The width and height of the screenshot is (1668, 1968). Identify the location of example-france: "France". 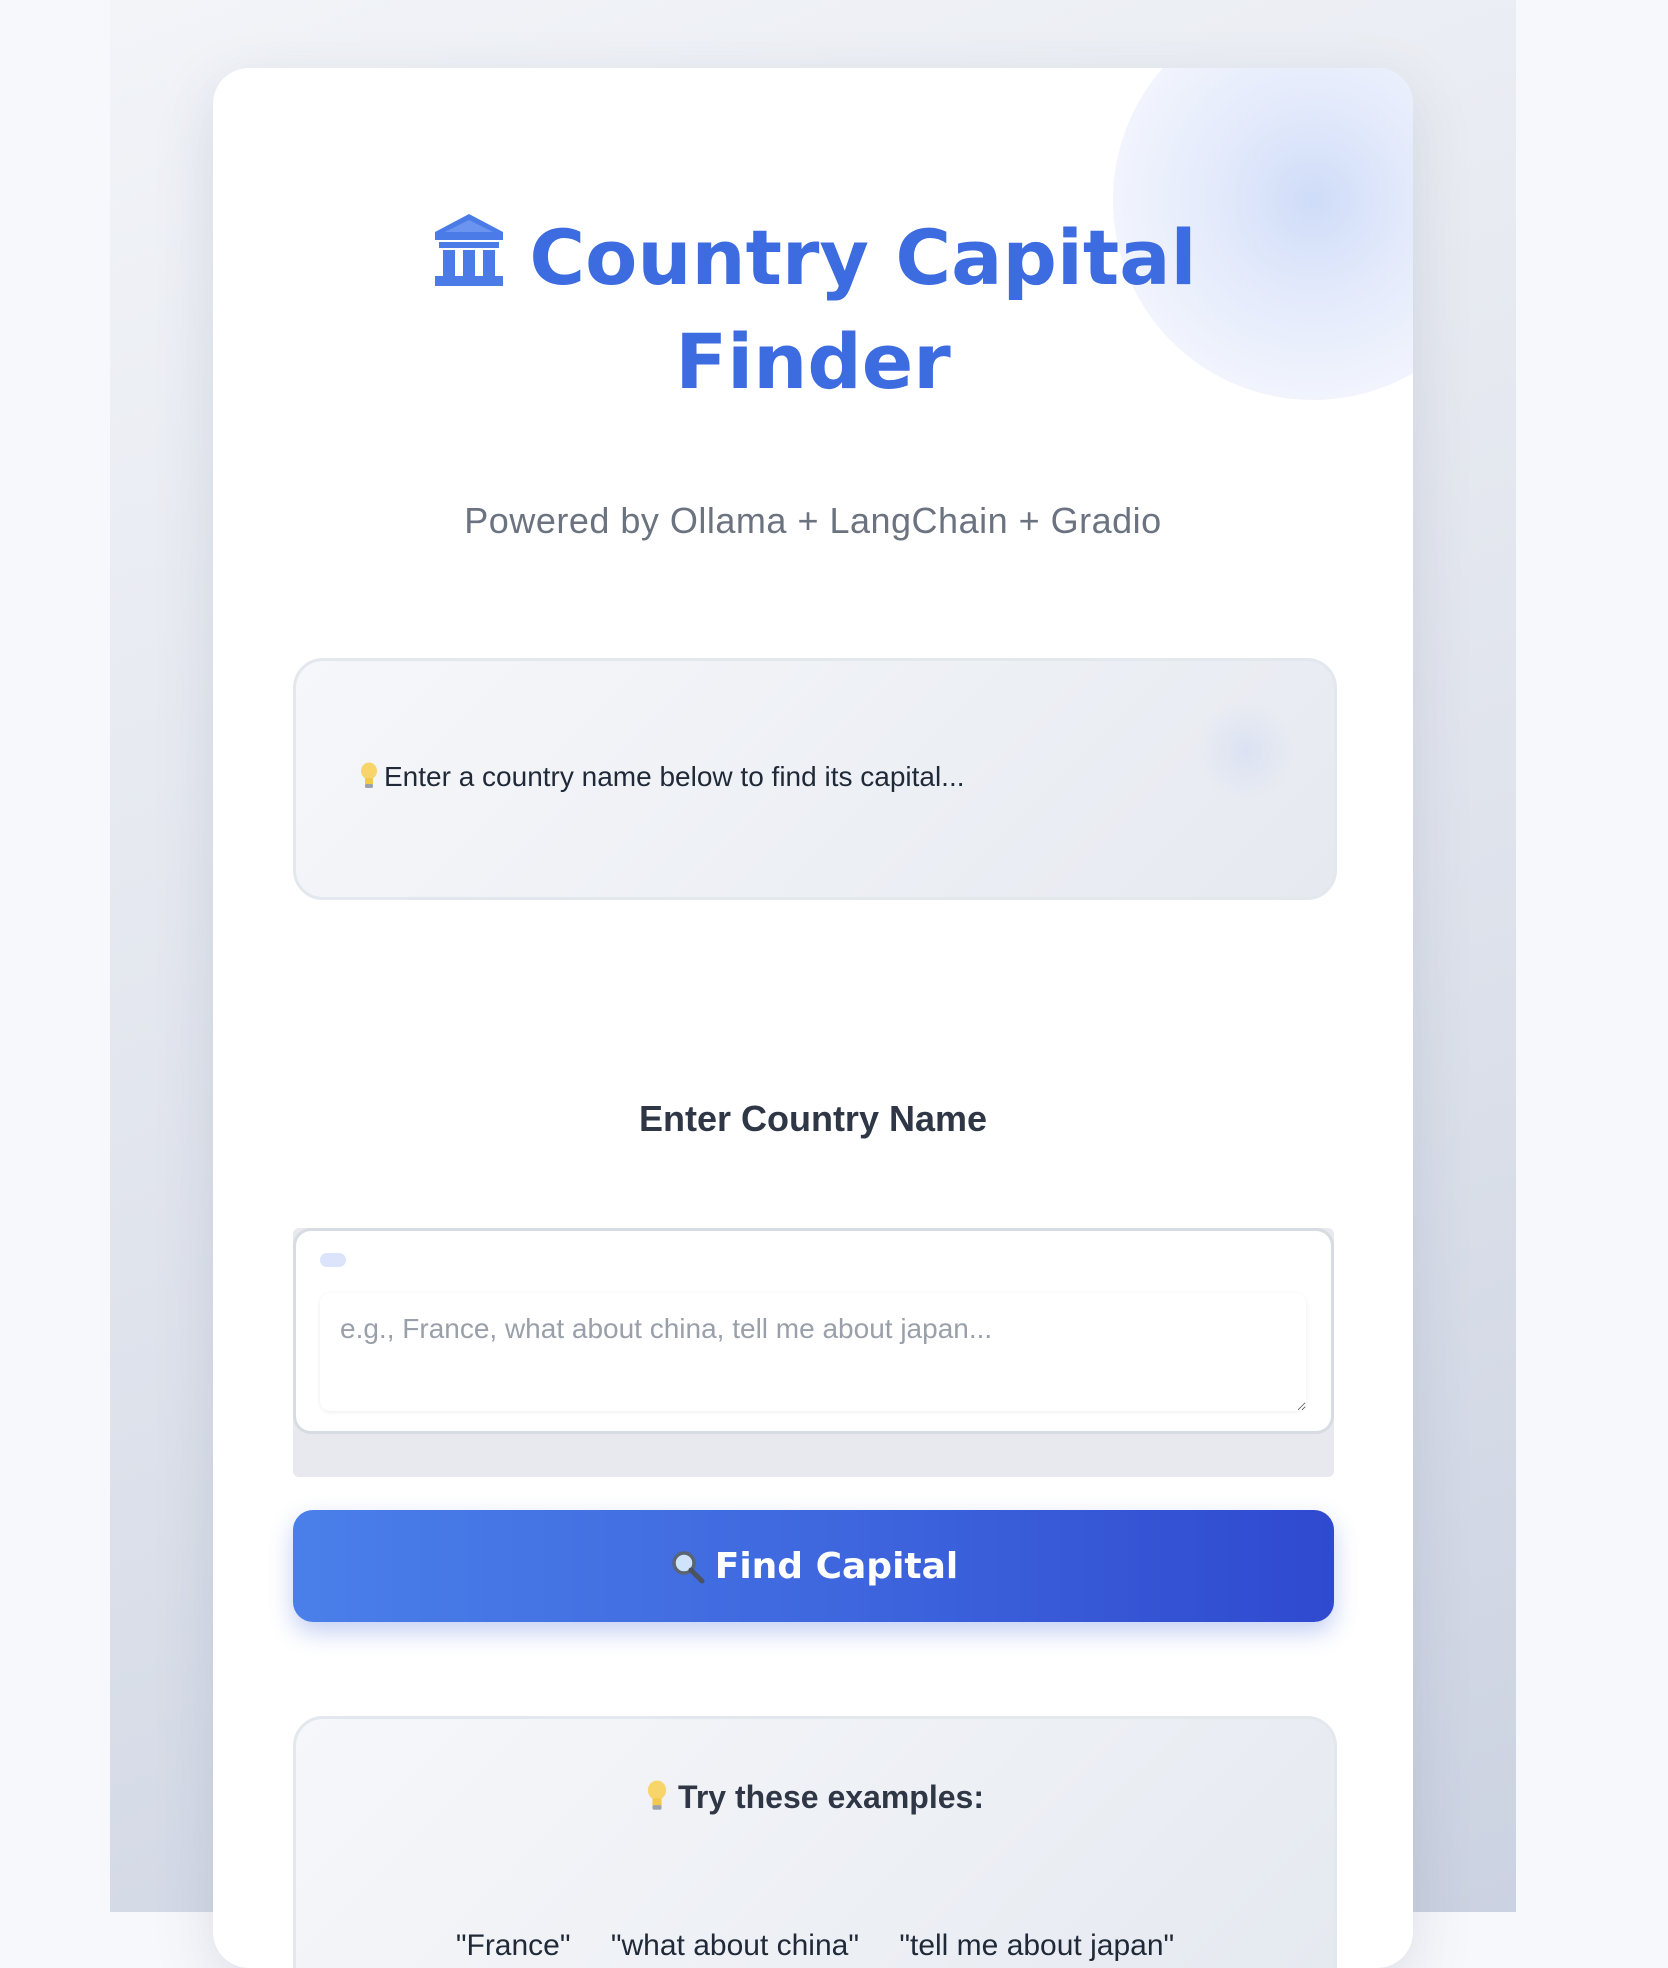
(513, 1946).